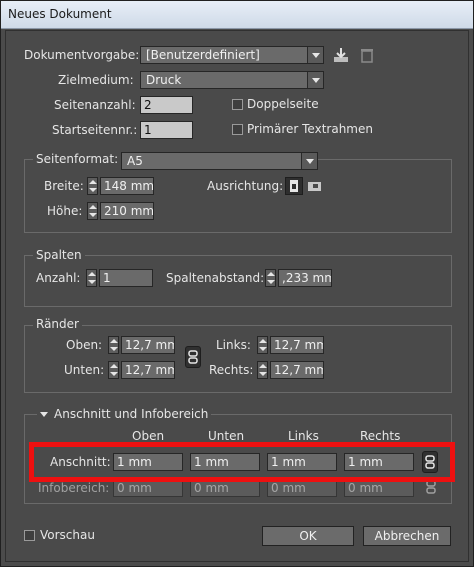 This screenshot has width=474, height=567. What do you see at coordinates (297, 370) in the screenshot?
I see `margin-right-input: 12,7 mm` at bounding box center [297, 370].